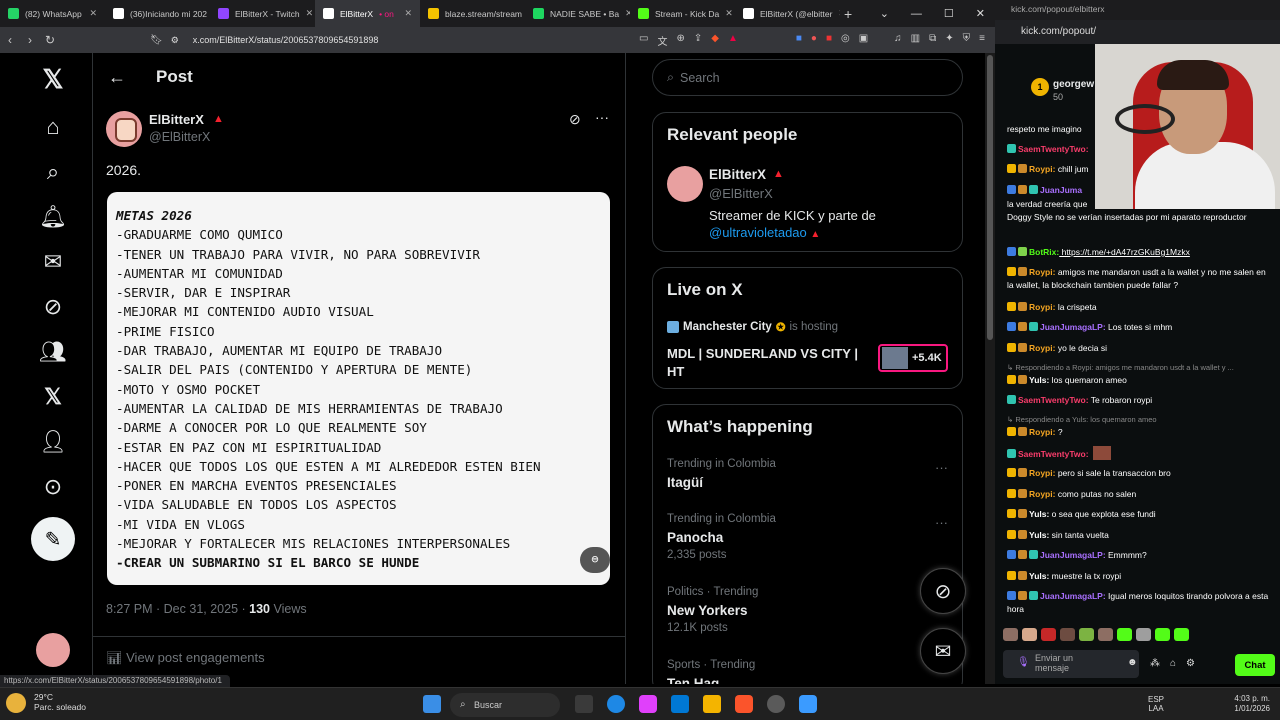 Image resolution: width=1280 pixels, height=720 pixels. What do you see at coordinates (10, 40) in the screenshot?
I see `back-nav-icon: ‹` at bounding box center [10, 40].